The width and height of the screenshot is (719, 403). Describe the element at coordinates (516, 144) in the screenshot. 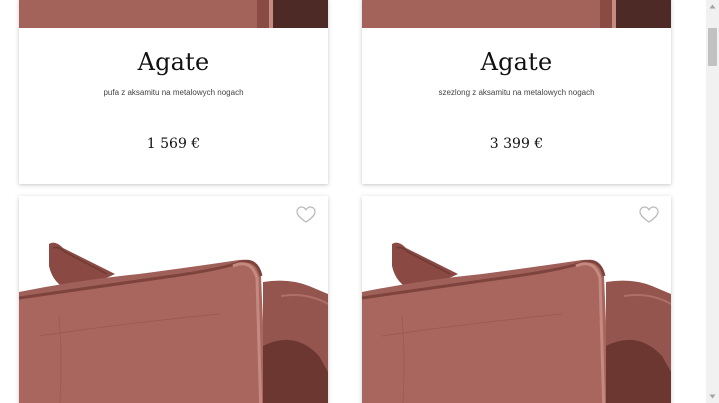

I see `product-price: 3 399 €` at that location.